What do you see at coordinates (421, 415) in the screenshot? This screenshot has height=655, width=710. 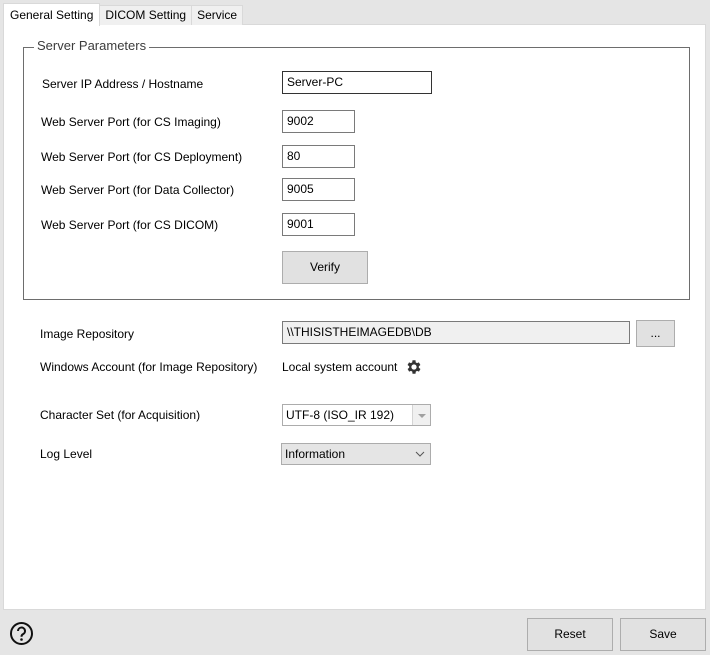 I see `dropdown-arrow-icon` at bounding box center [421, 415].